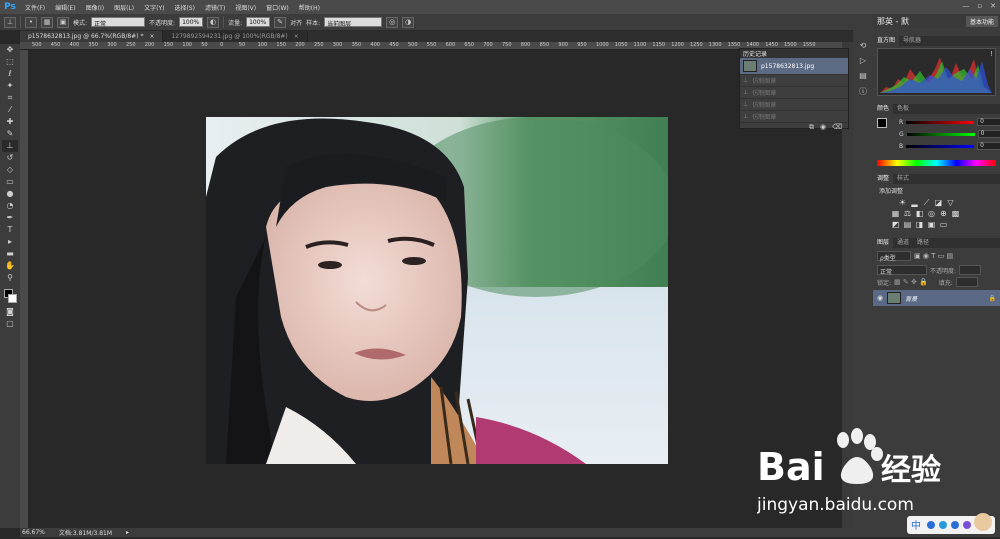  What do you see at coordinates (912, 41) in the screenshot?
I see `tab-navigator: 导航器` at bounding box center [912, 41].